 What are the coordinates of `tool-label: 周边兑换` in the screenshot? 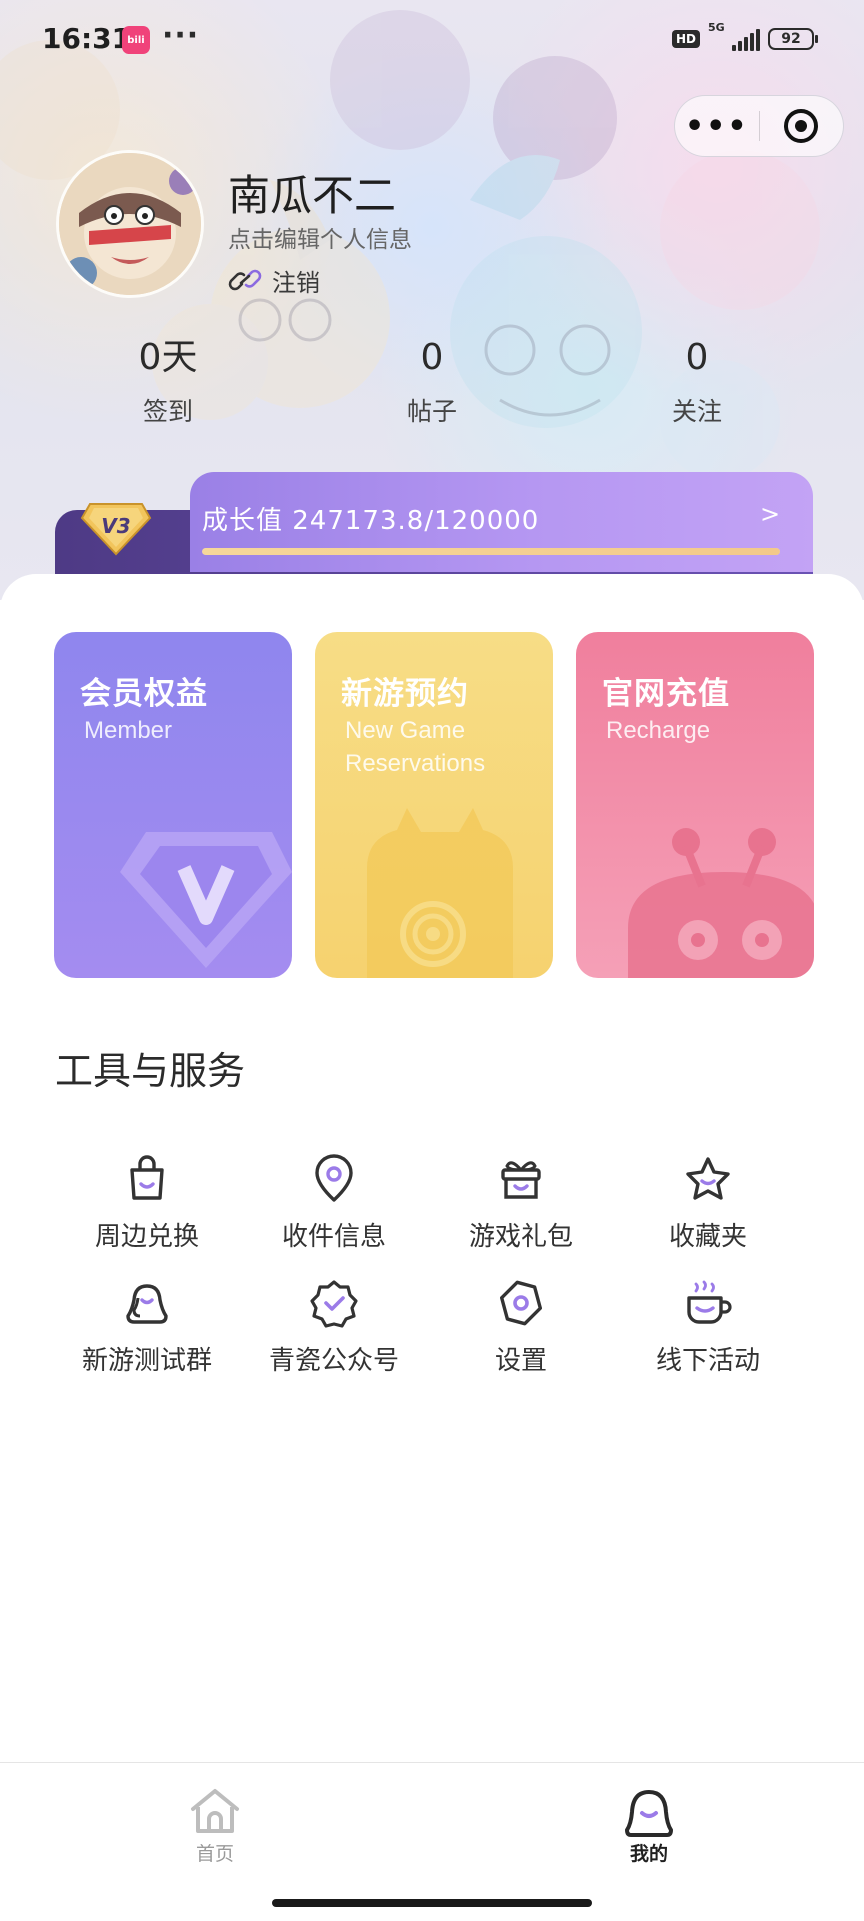 It's located at (146, 1237).